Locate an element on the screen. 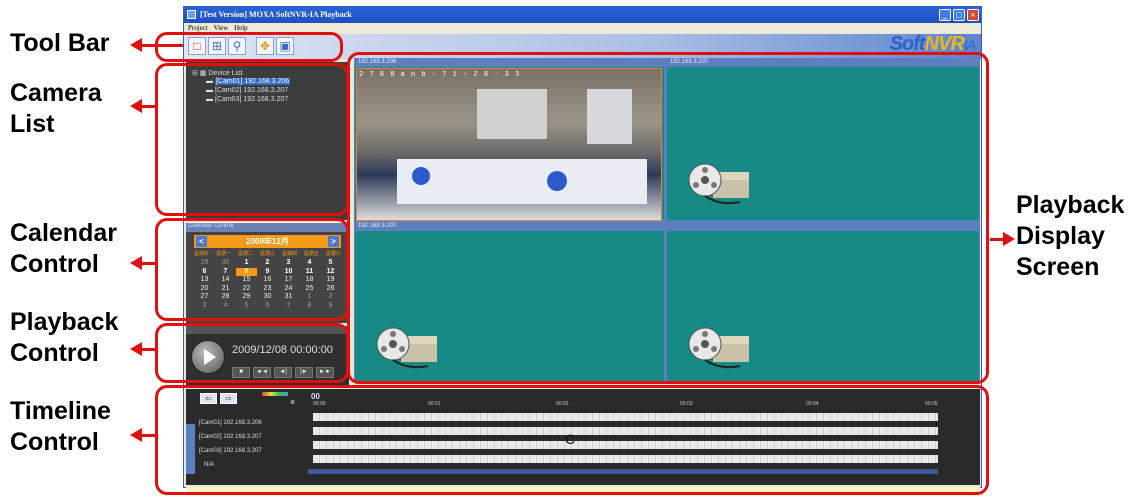 This screenshot has width=1146, height=497. arrowhead-camera-list is located at coordinates (136, 106).